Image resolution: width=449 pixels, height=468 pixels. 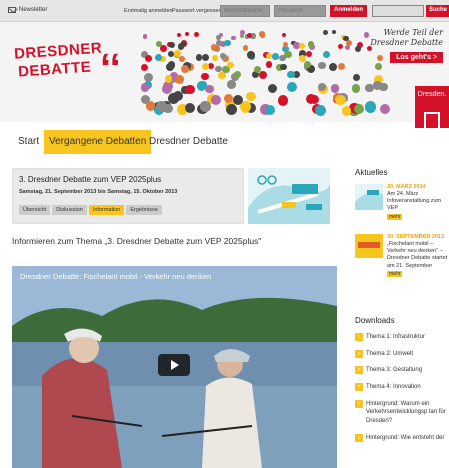 I want to click on login-button: Anmelden, so click(x=349, y=11).